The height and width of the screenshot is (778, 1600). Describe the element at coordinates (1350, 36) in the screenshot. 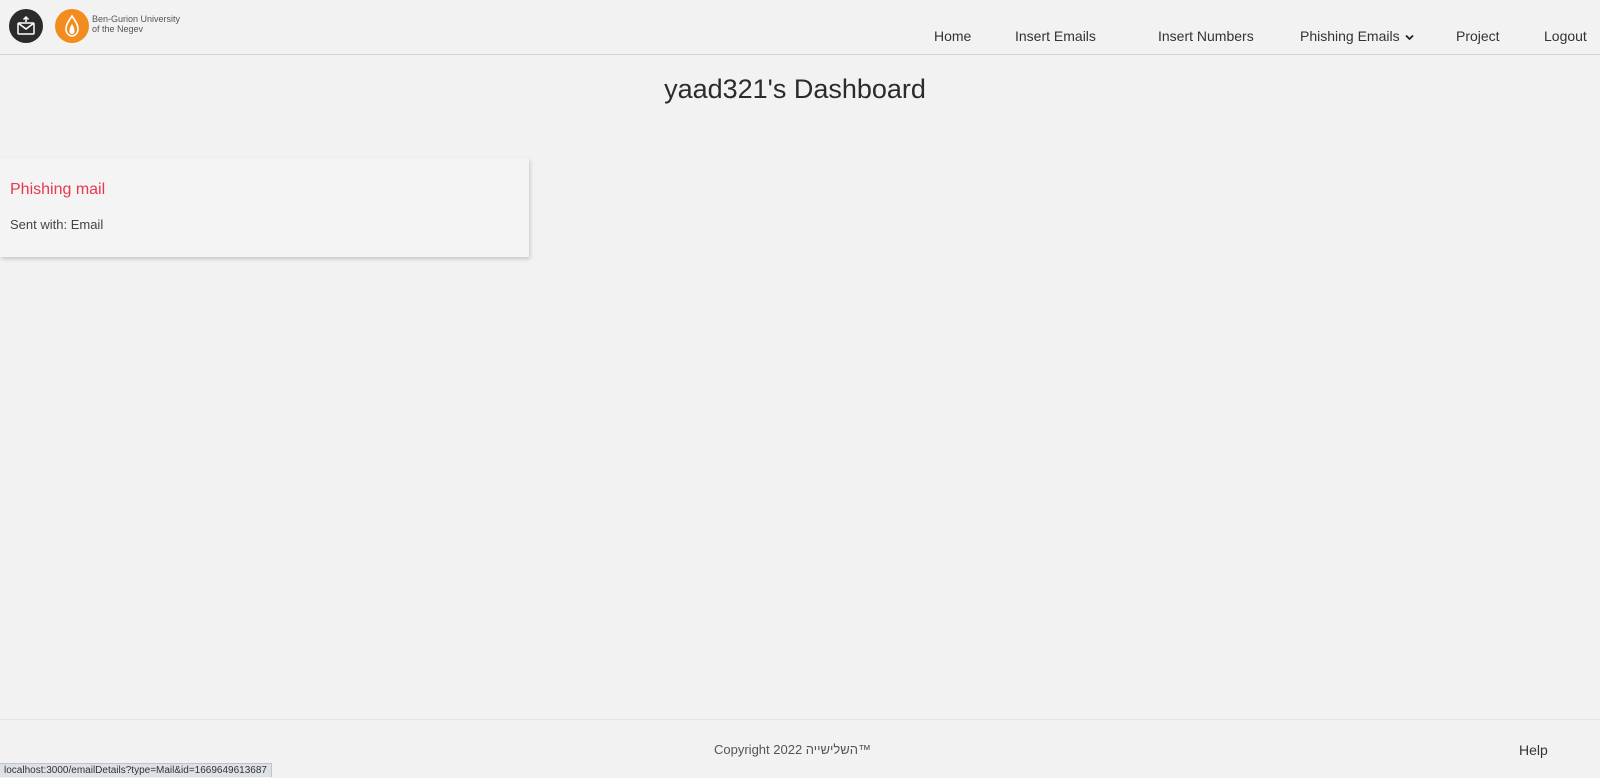

I see `nav-phishing-emails-label: Phishing Emails` at that location.